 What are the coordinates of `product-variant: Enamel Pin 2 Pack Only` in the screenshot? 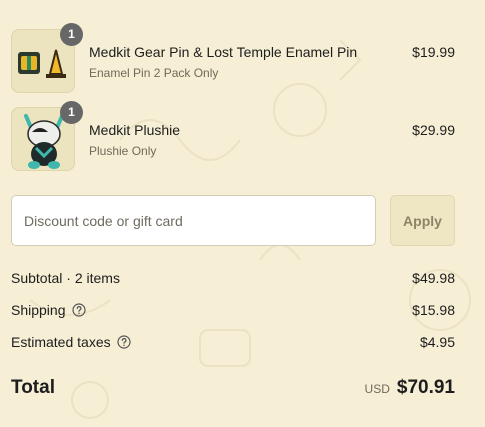 It's located at (154, 73).